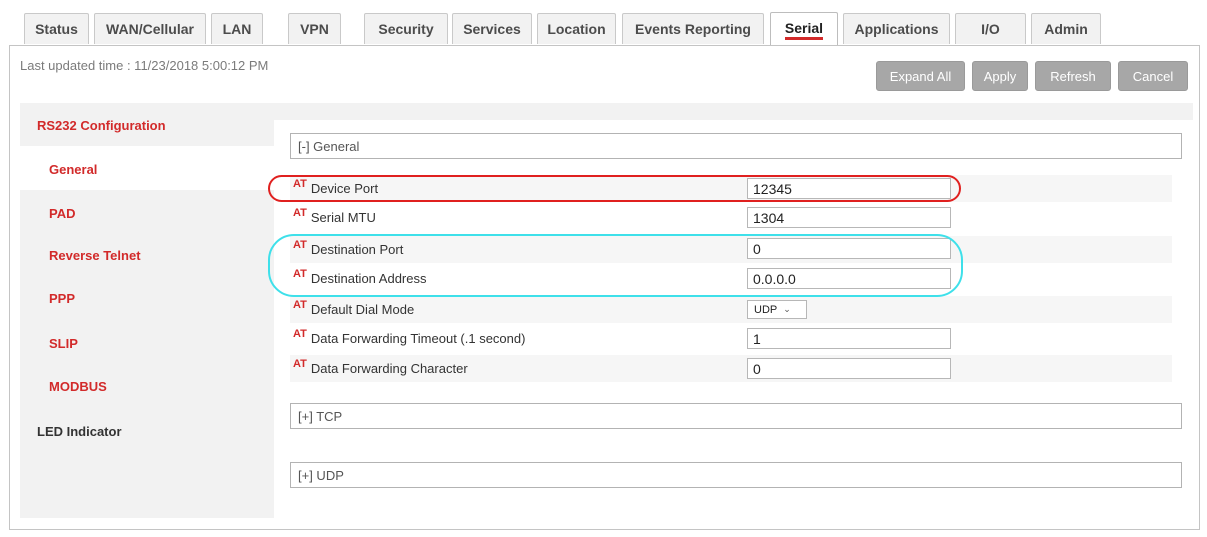 The image size is (1207, 537). I want to click on sidebar-item-led-indicator: LED Indicator, so click(79, 431).